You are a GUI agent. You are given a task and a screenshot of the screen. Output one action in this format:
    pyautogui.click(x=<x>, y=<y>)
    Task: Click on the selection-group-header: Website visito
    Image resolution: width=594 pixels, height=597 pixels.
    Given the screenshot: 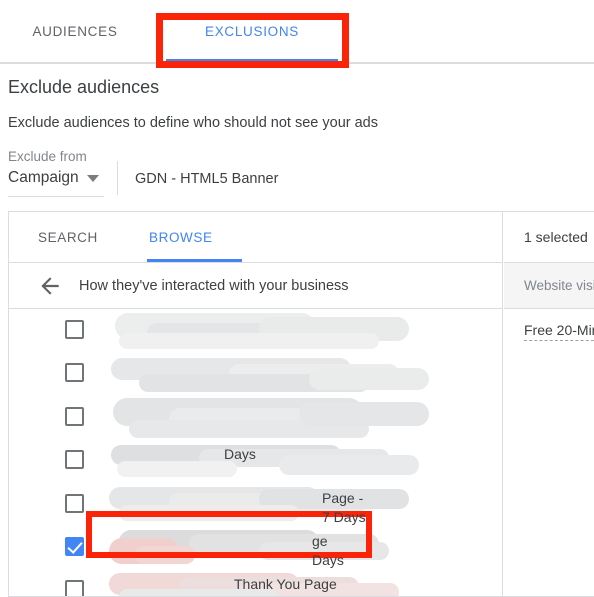 What is the action you would take?
    pyautogui.click(x=549, y=286)
    